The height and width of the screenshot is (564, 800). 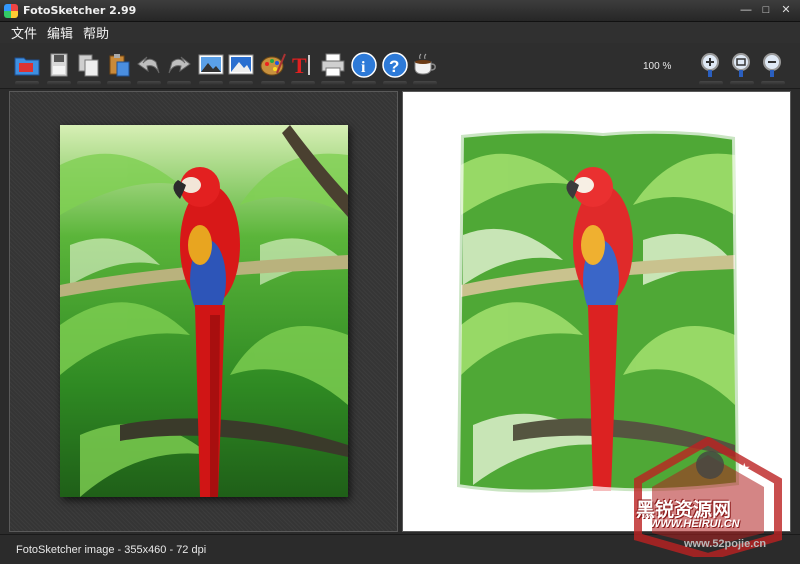 I want to click on show-original-button, so click(x=211, y=67).